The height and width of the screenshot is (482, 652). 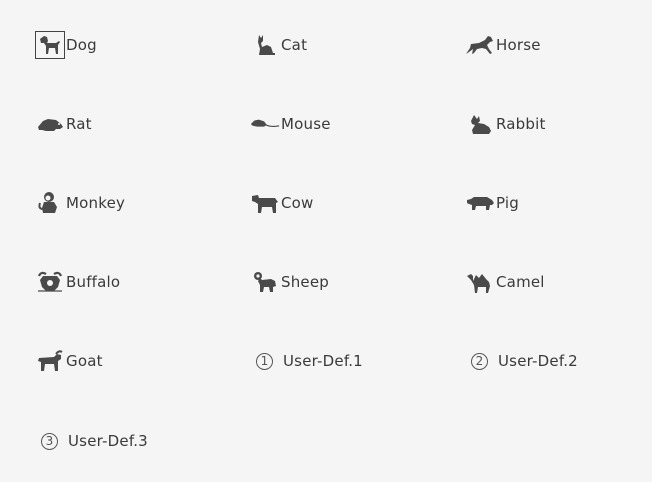 I want to click on sheep-icon, so click(x=265, y=282).